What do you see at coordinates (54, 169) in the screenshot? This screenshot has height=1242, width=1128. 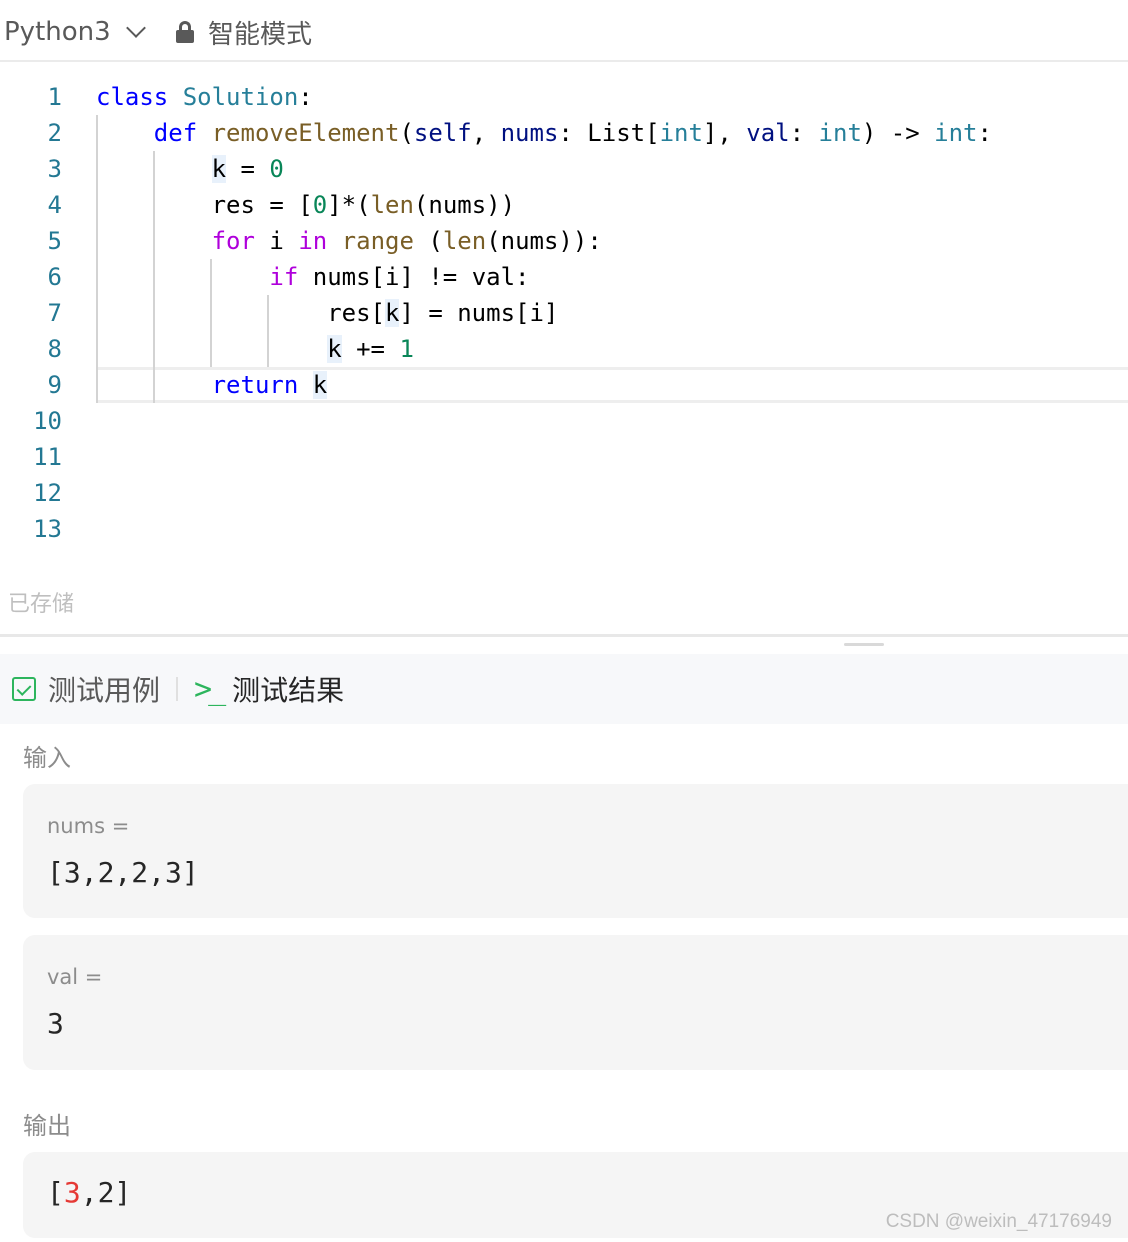 I see `line-number: 3` at bounding box center [54, 169].